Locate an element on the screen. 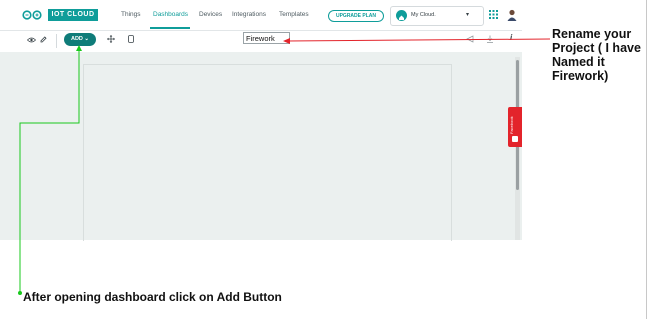 This screenshot has height=319, width=652. green-annotation-line is located at coordinates (49, 170).